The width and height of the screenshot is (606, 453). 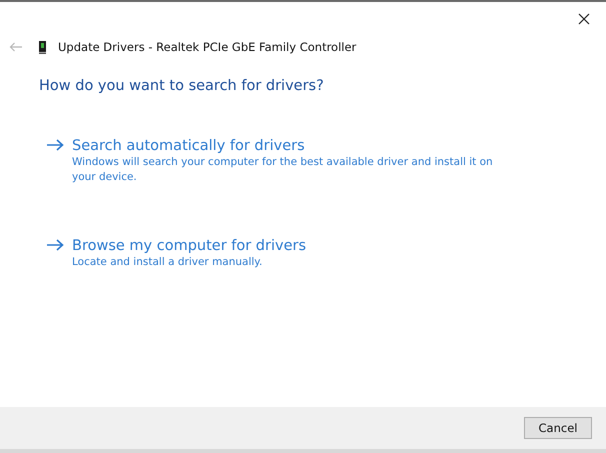 What do you see at coordinates (188, 146) in the screenshot?
I see `option-link: Search automatically for drivers` at bounding box center [188, 146].